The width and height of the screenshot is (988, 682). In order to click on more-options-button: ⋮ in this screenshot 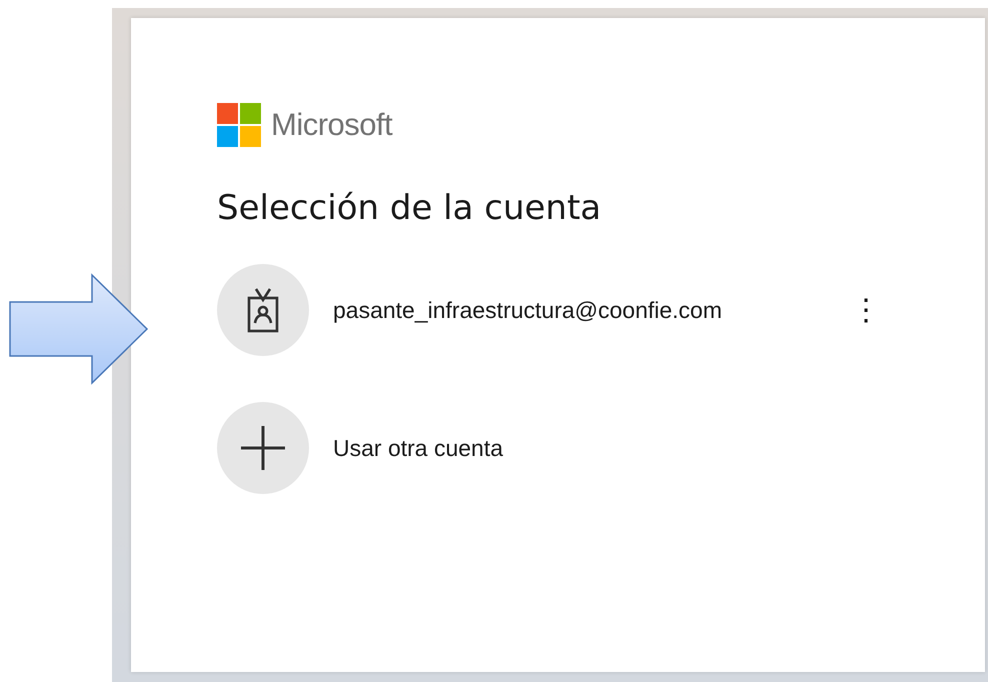, I will do `click(866, 310)`.